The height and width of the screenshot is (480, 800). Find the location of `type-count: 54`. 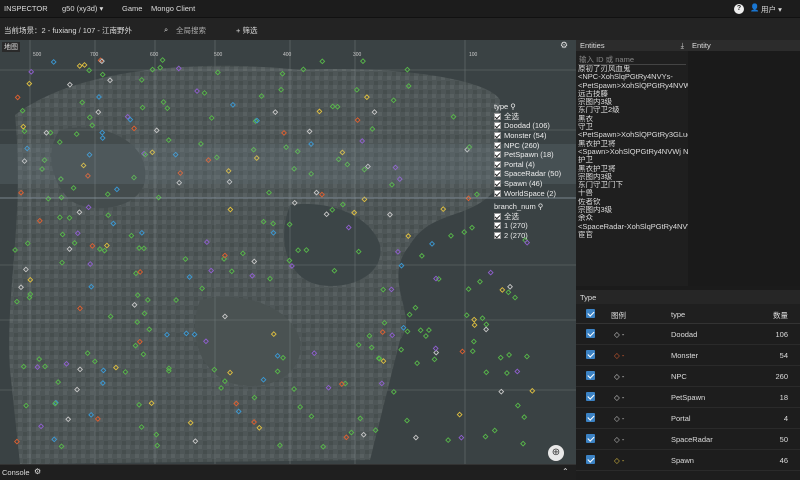

type-count: 54 is located at coordinates (783, 355).